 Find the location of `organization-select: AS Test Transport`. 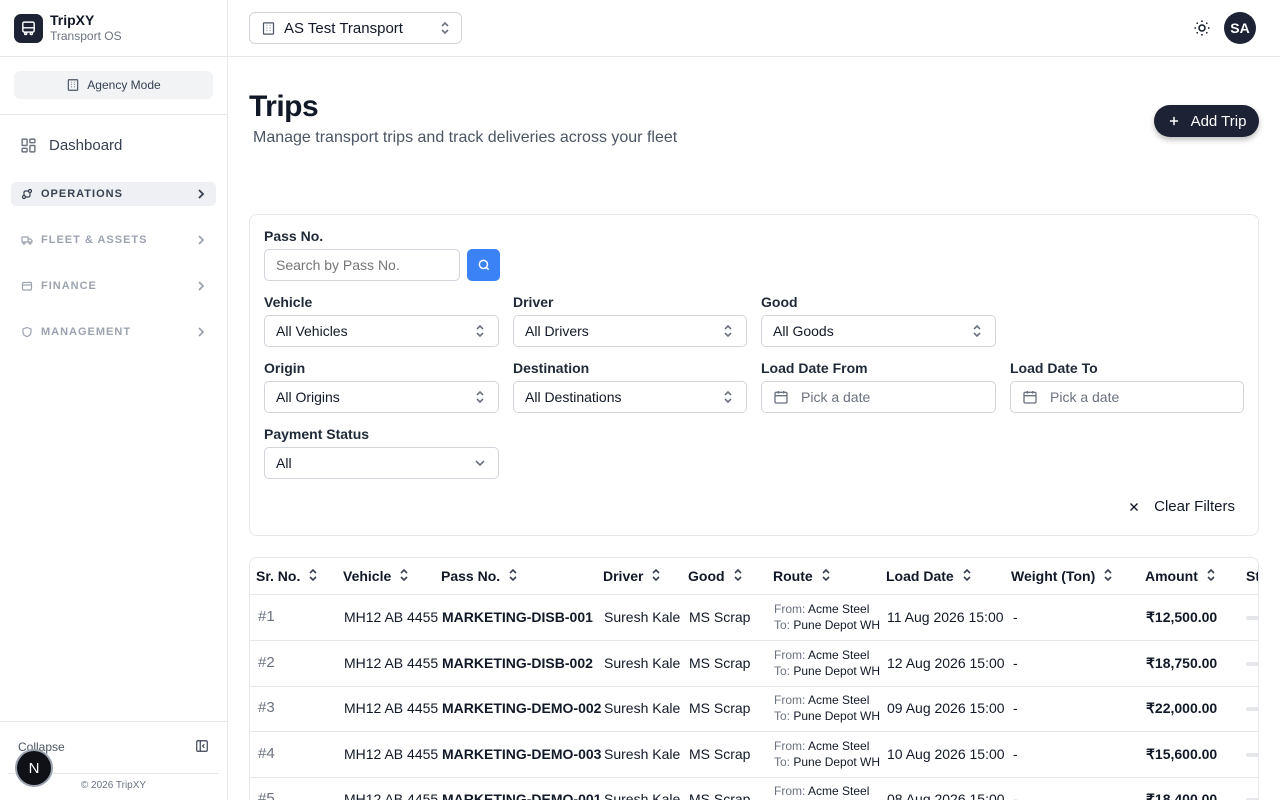

organization-select: AS Test Transport is located at coordinates (355, 28).